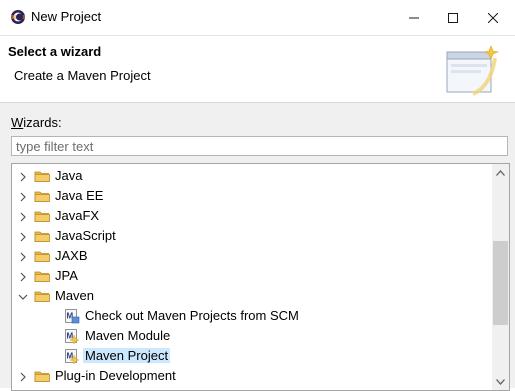 This screenshot has height=391, width=515. Describe the element at coordinates (66, 275) in the screenshot. I see `tree-item-label: JPA` at that location.